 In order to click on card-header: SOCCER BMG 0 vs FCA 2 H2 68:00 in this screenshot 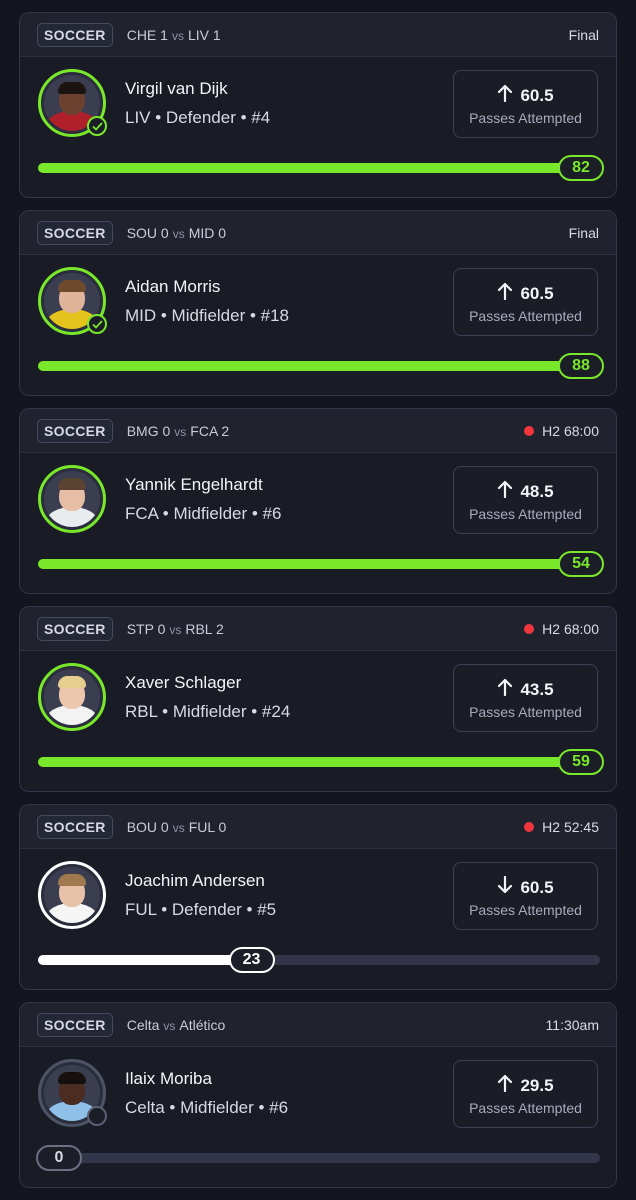, I will do `click(318, 431)`.